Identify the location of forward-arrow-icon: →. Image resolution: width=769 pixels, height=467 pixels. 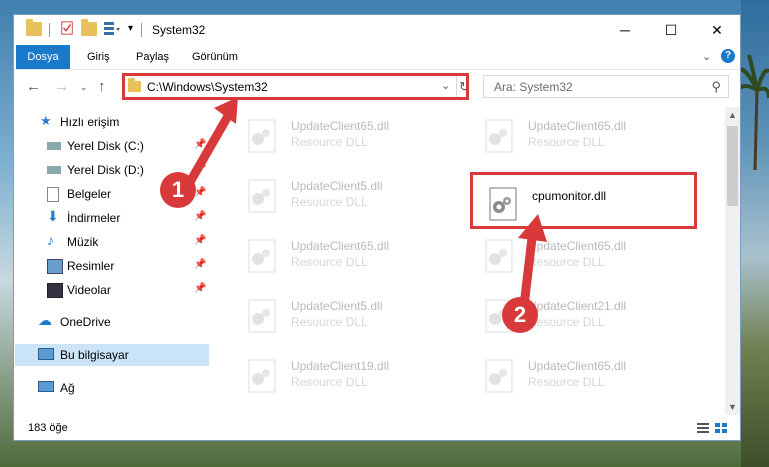
(61, 86).